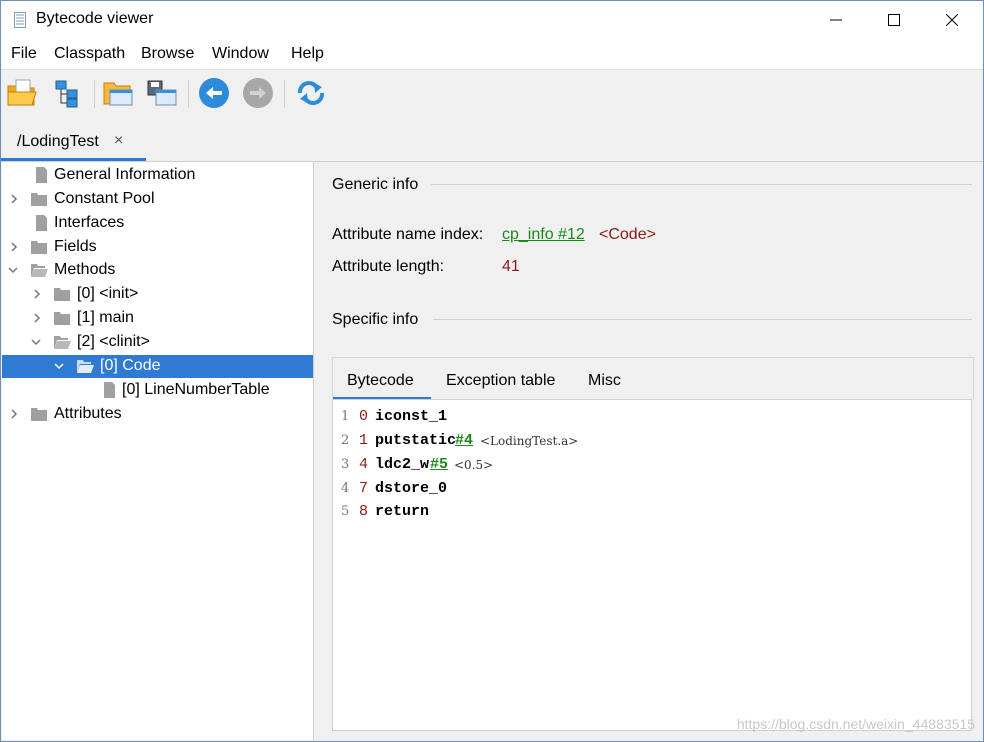  What do you see at coordinates (652, 513) in the screenshot?
I see `code-line: 5 8 return` at bounding box center [652, 513].